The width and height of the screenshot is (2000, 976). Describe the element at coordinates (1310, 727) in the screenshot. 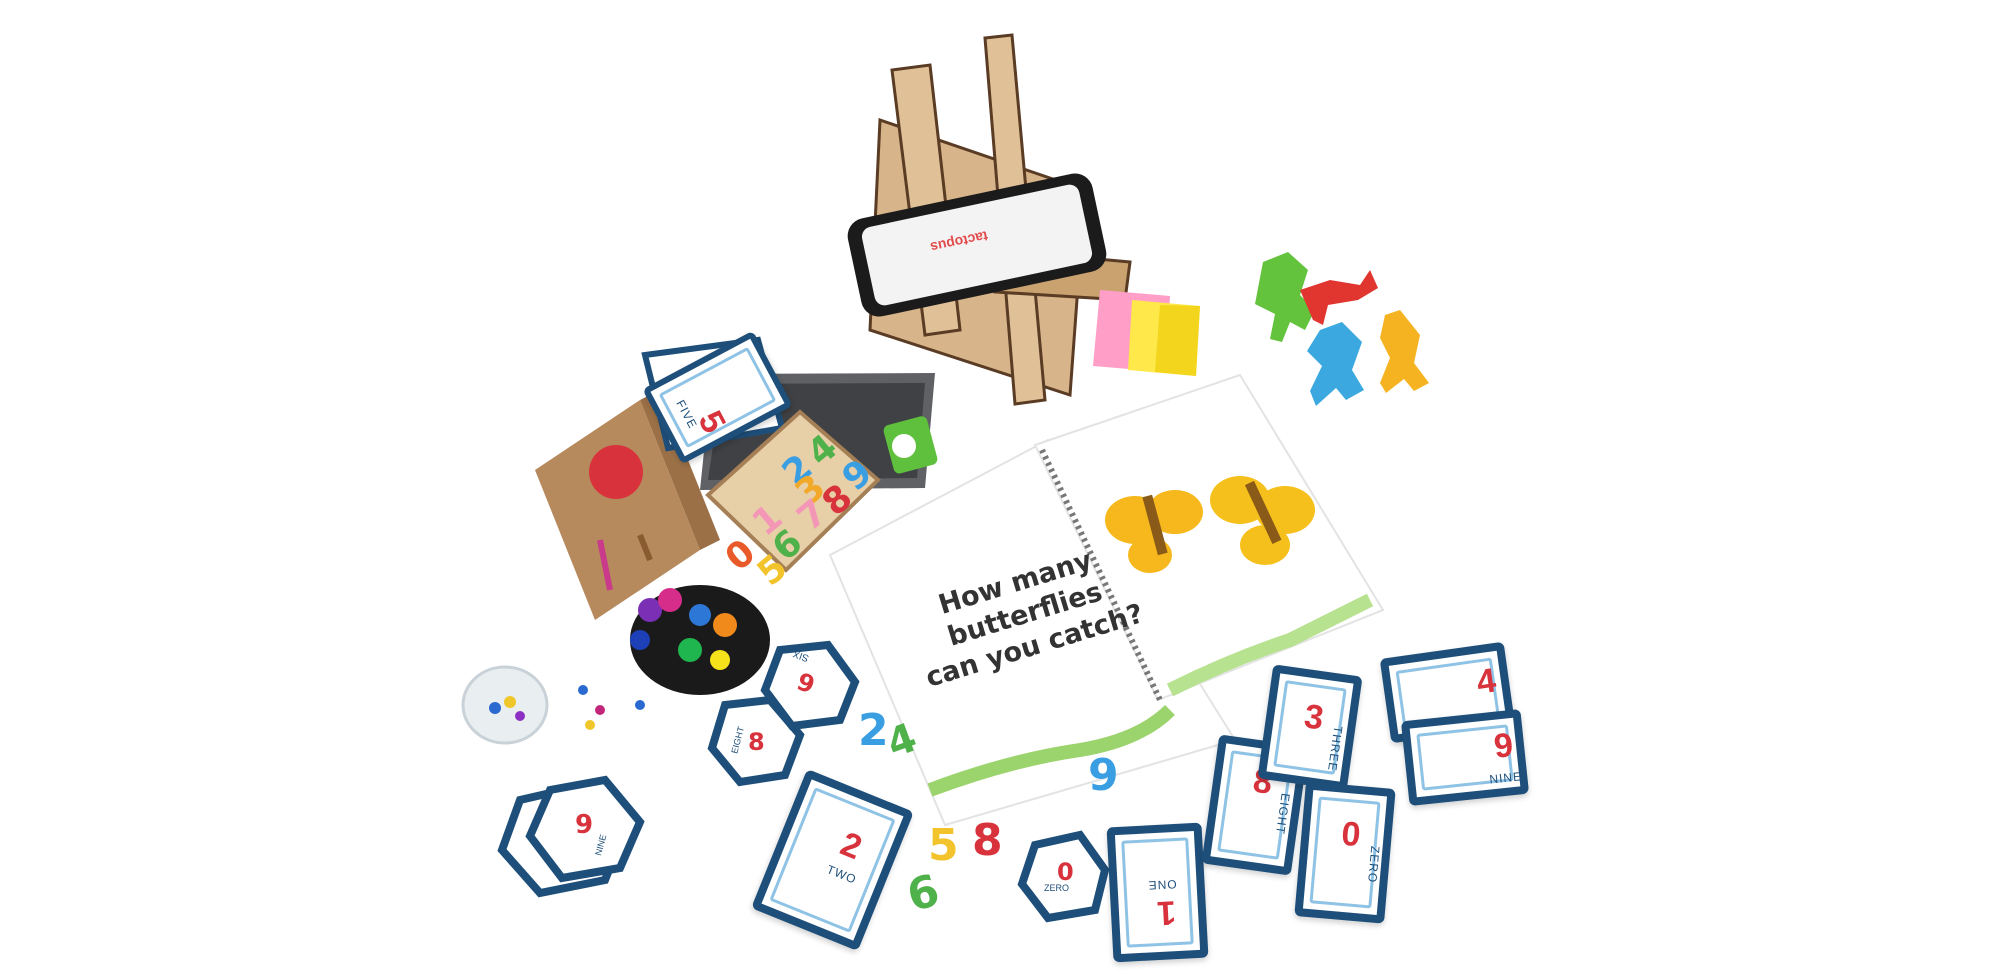

I see `number-card-three: 3 THREE` at that location.